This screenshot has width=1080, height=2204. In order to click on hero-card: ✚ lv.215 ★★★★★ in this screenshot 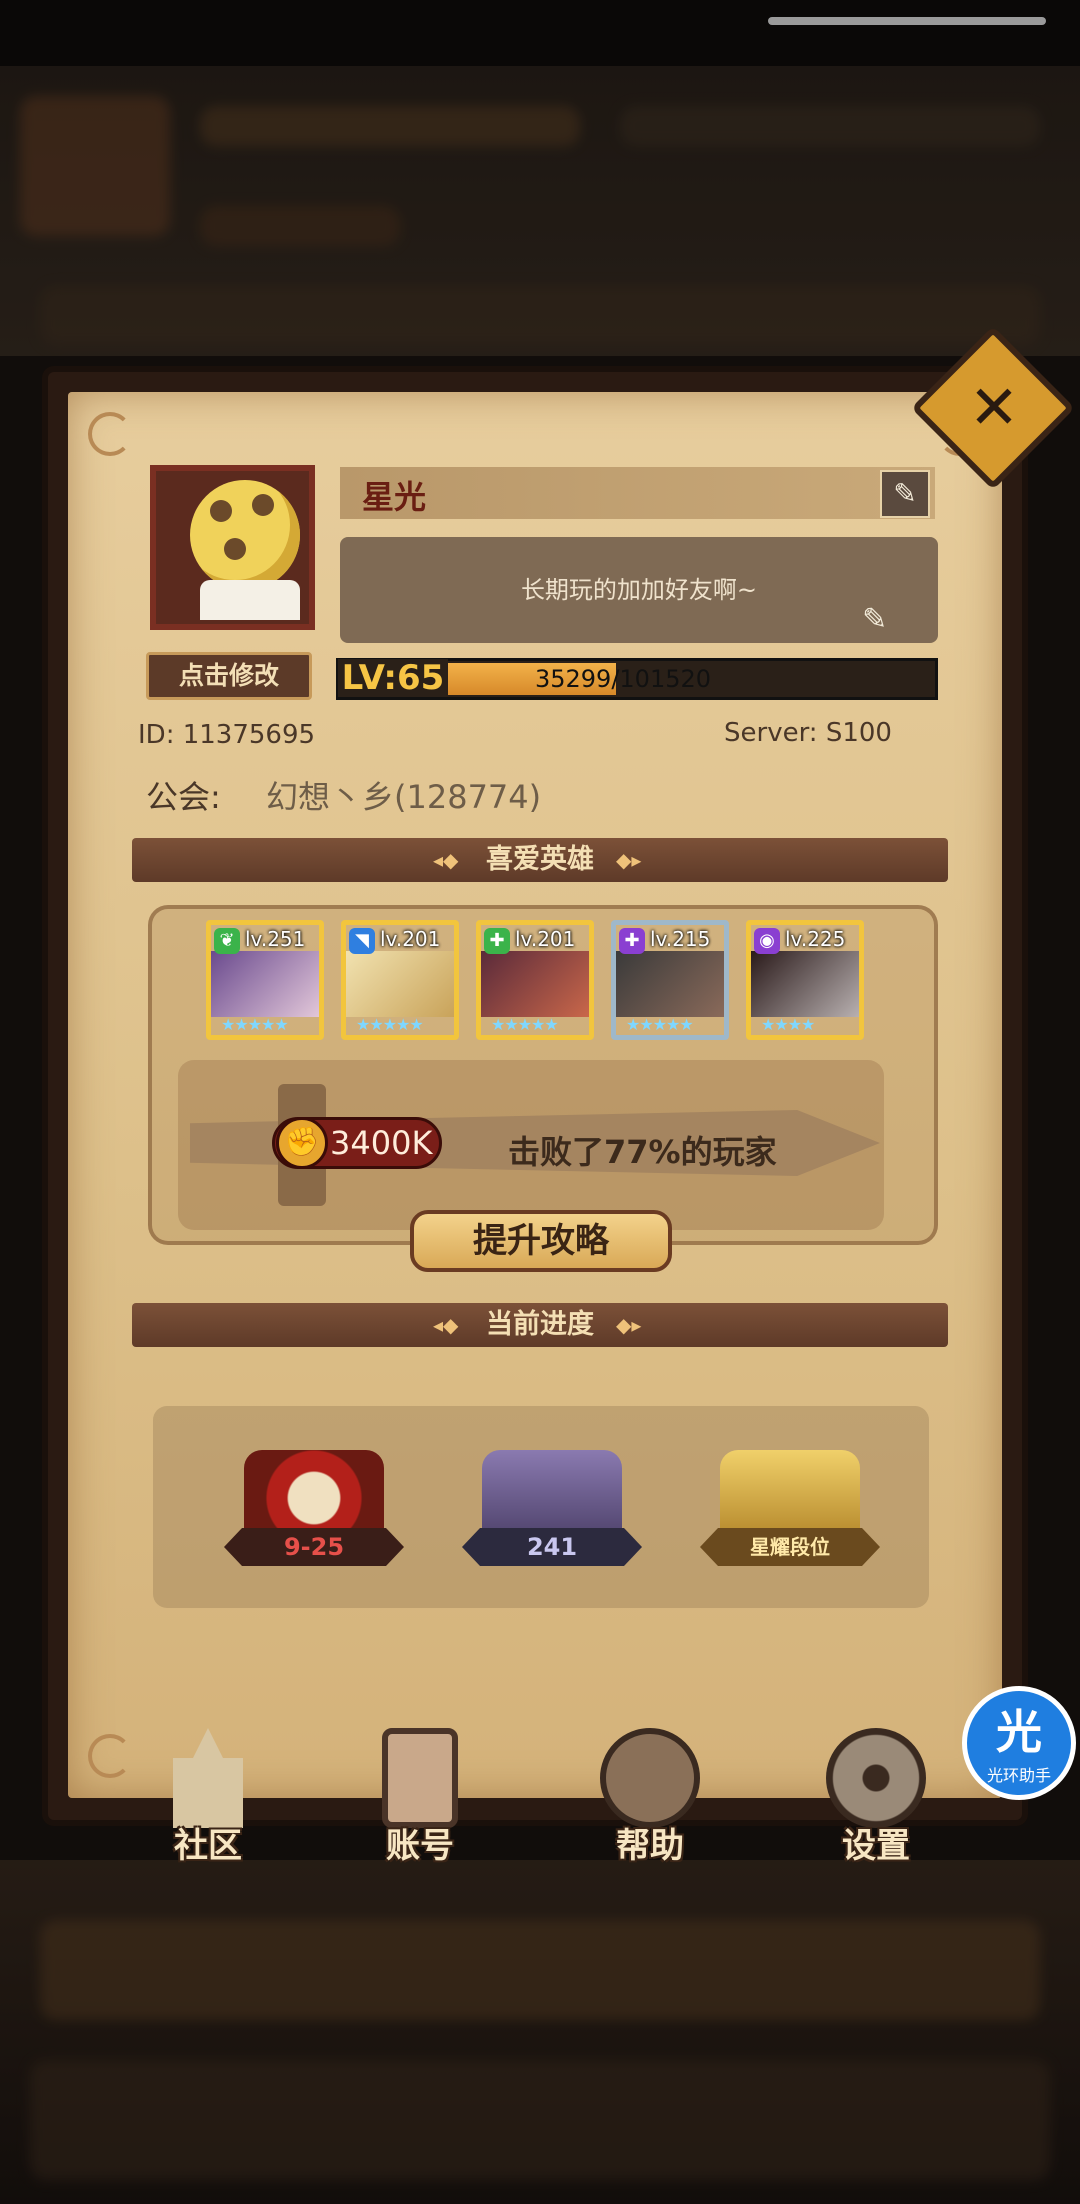, I will do `click(670, 980)`.